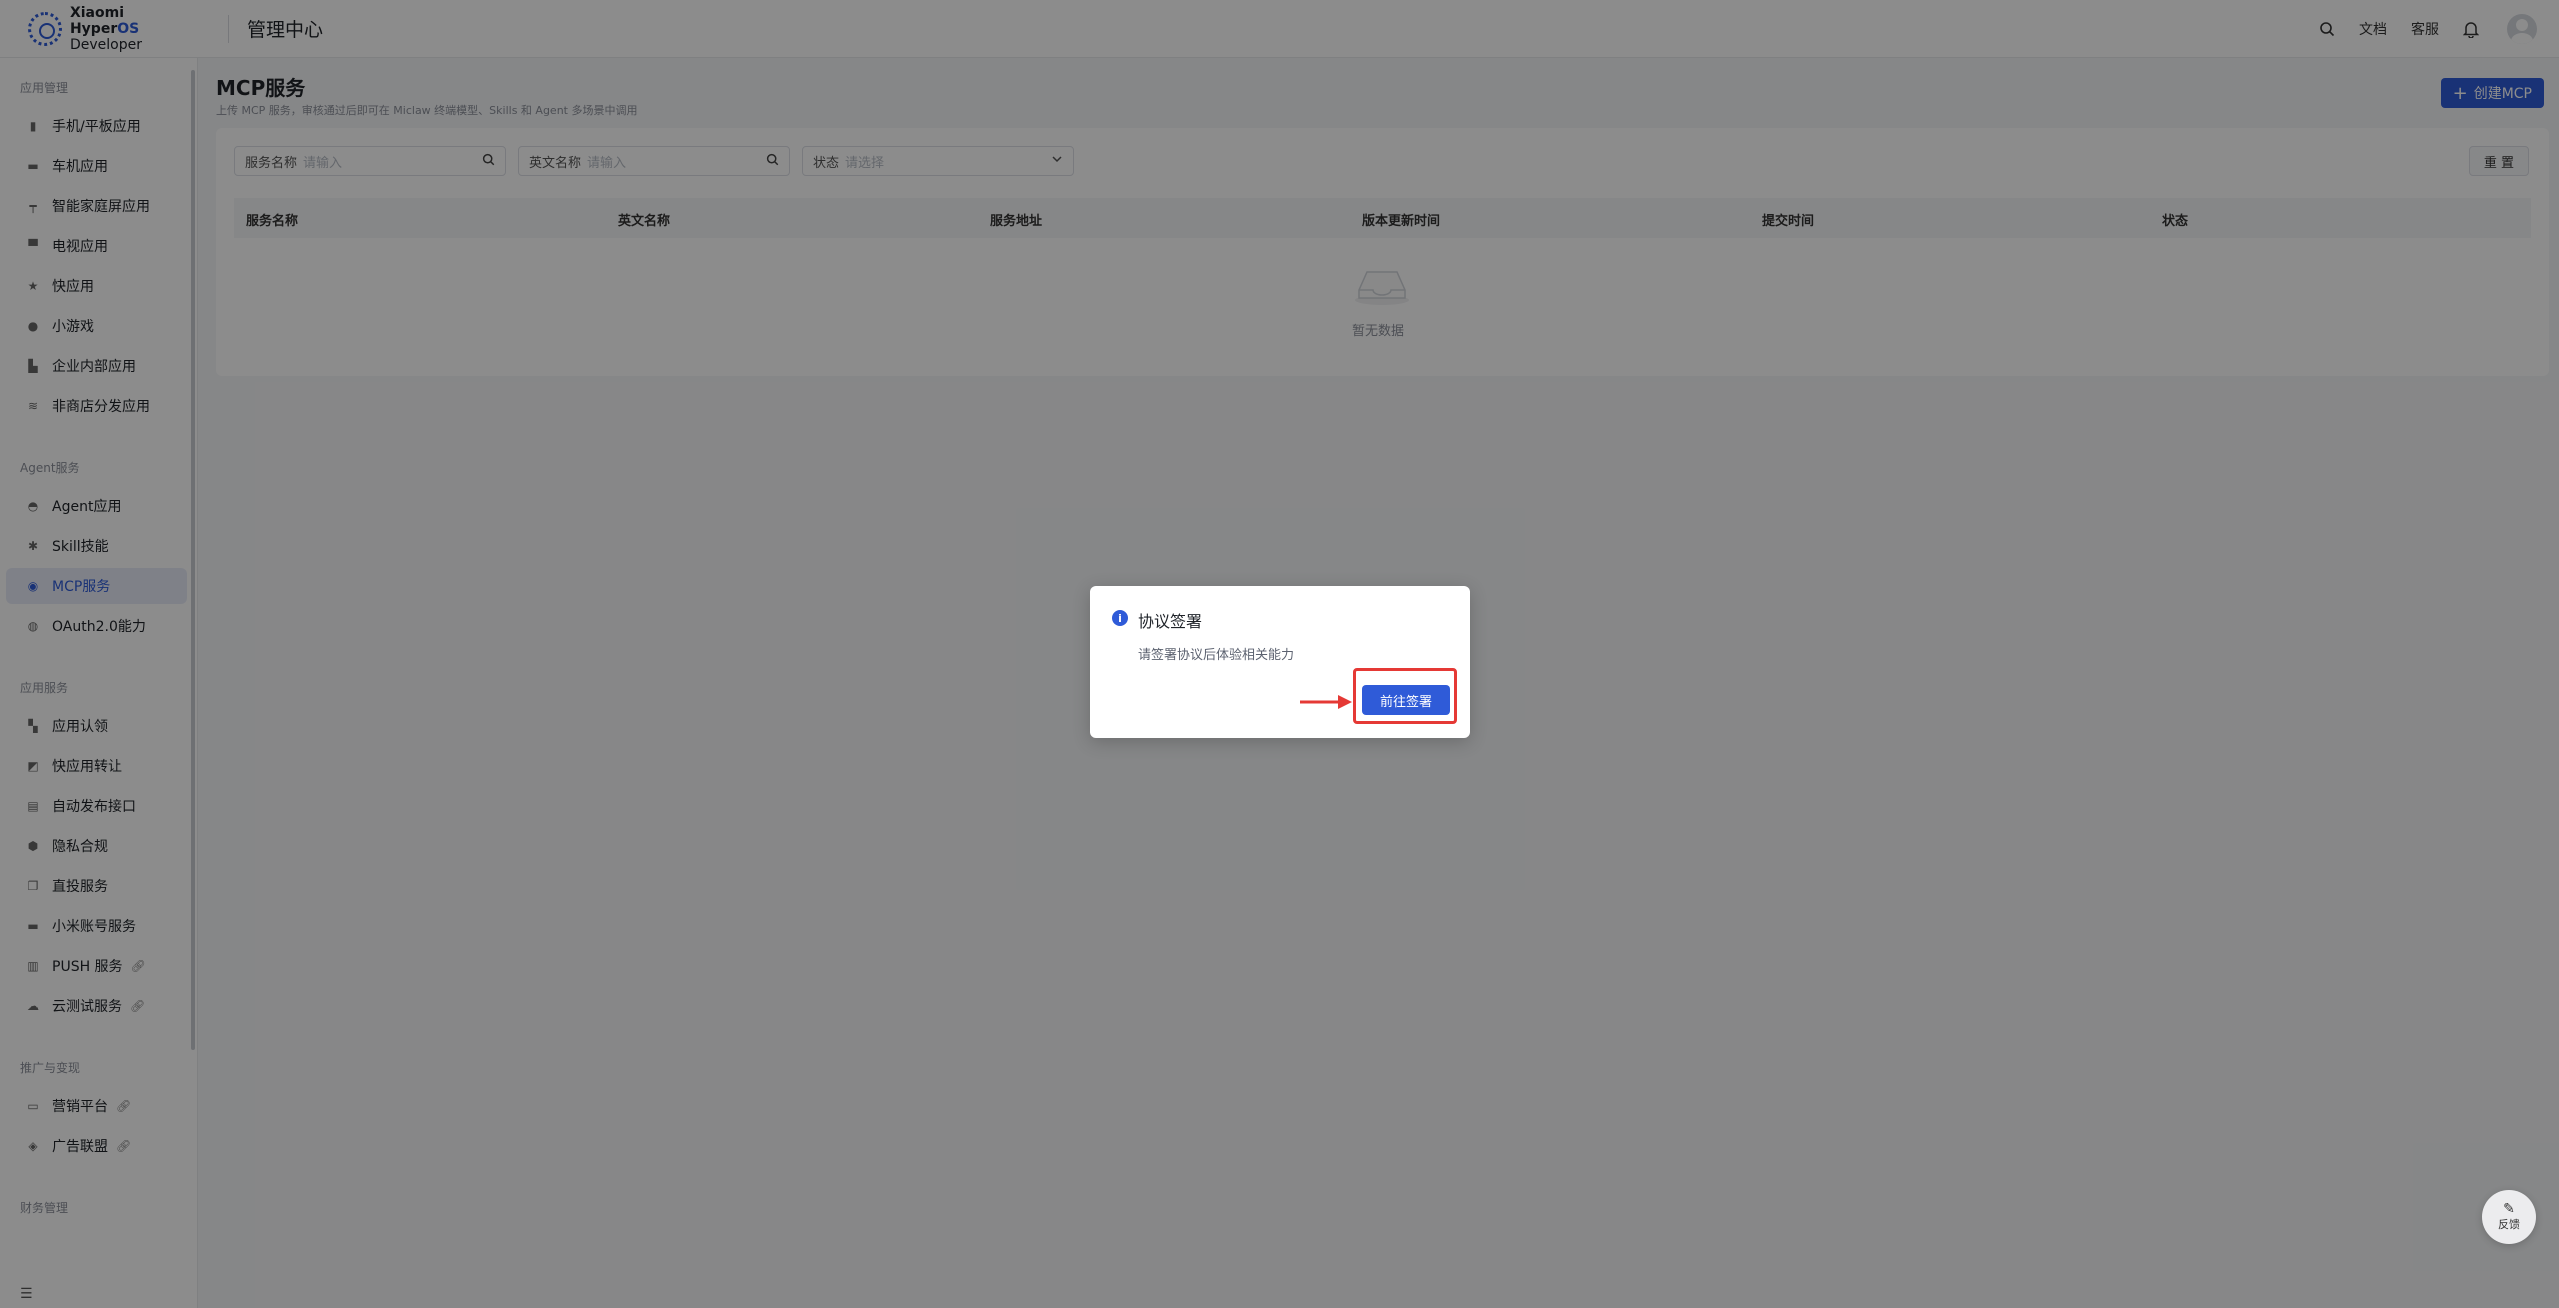 This screenshot has width=2559, height=1308. I want to click on feedback-button: ✎ 反馈, so click(2509, 1217).